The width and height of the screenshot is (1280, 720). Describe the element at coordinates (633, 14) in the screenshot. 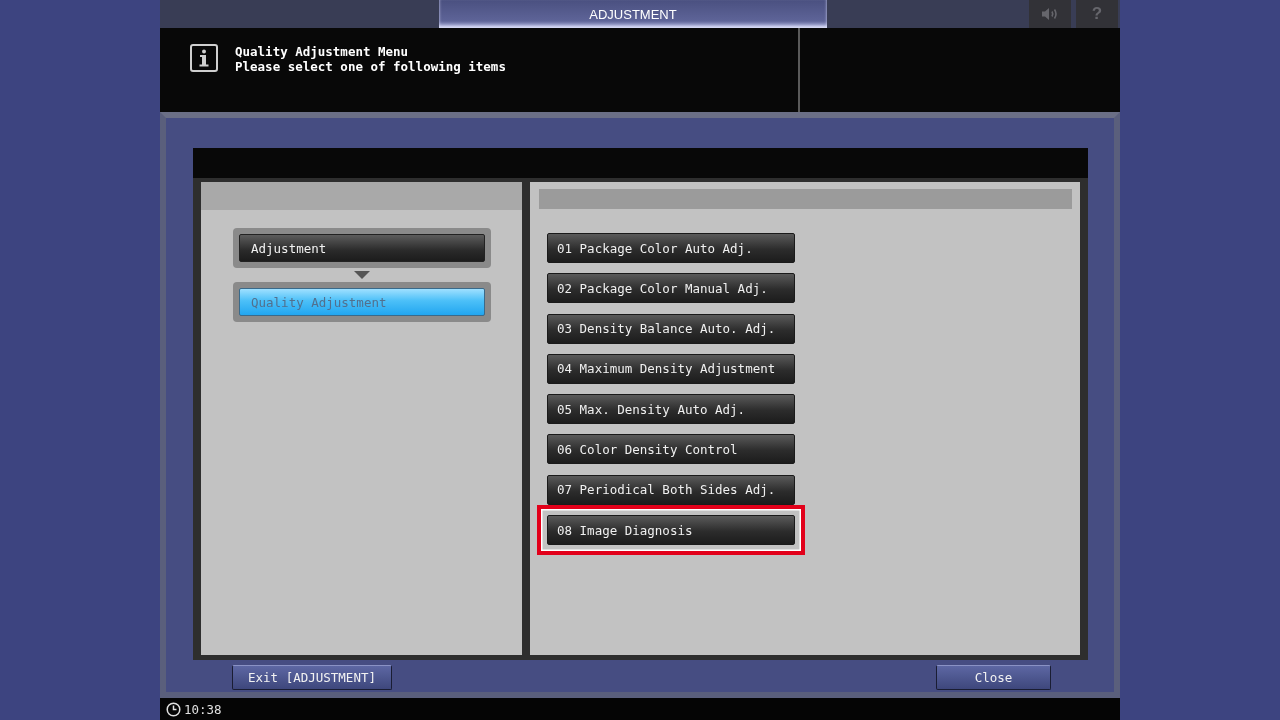

I see `screen-title-bar: ADJUSTMENT` at that location.